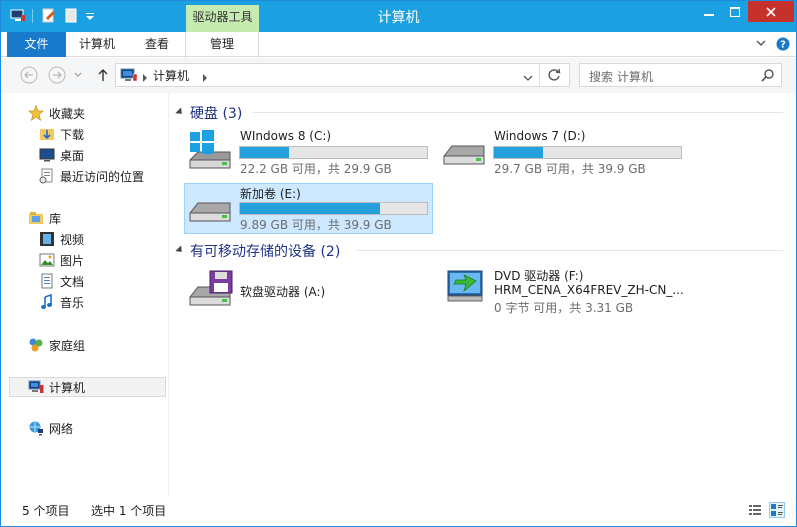 This screenshot has height=527, width=797. I want to click on title-bar: 驱动器工具 计算机, so click(398, 16).